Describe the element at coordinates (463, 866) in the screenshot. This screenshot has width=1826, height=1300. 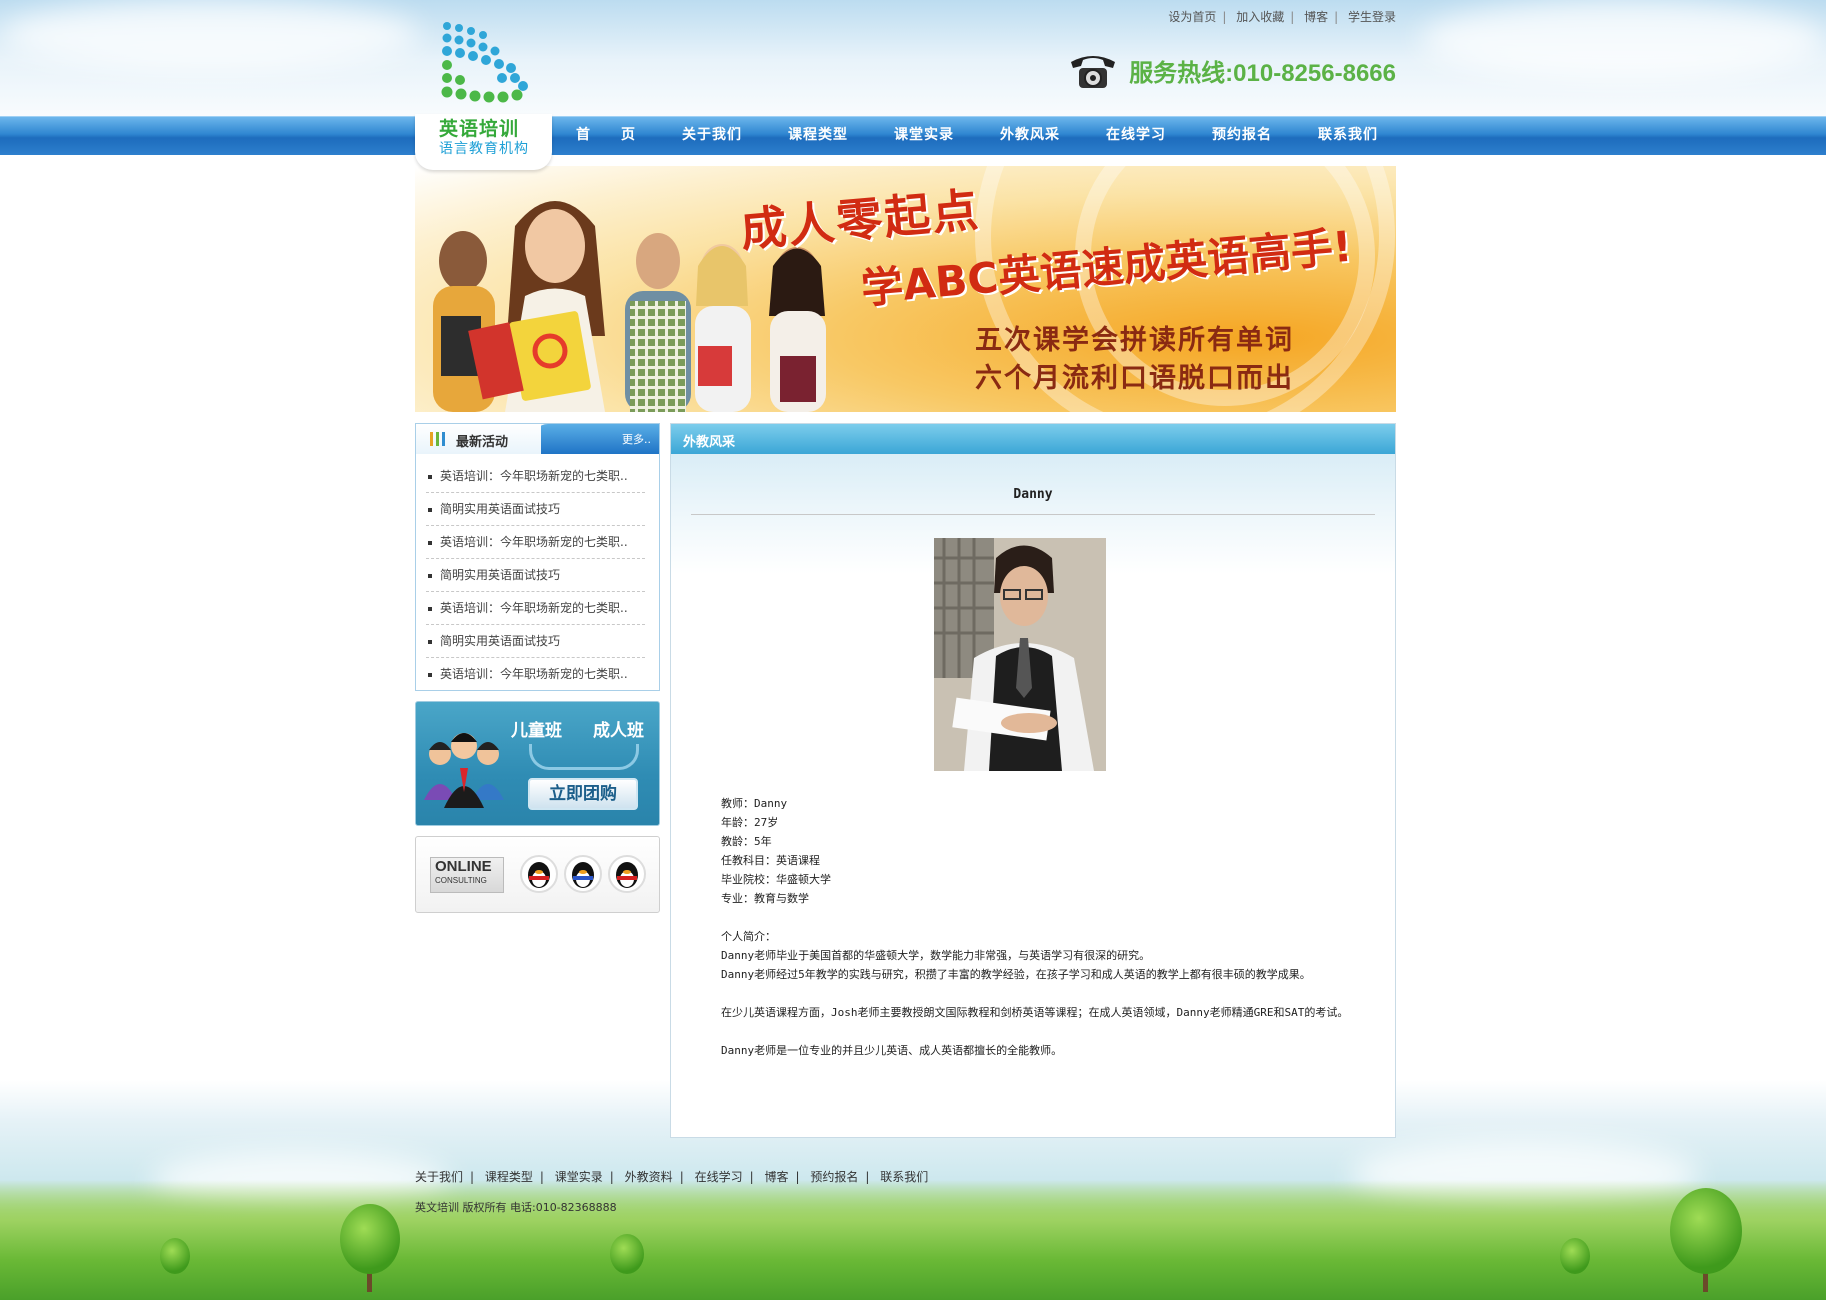
I see `online-text: ONLINE` at that location.